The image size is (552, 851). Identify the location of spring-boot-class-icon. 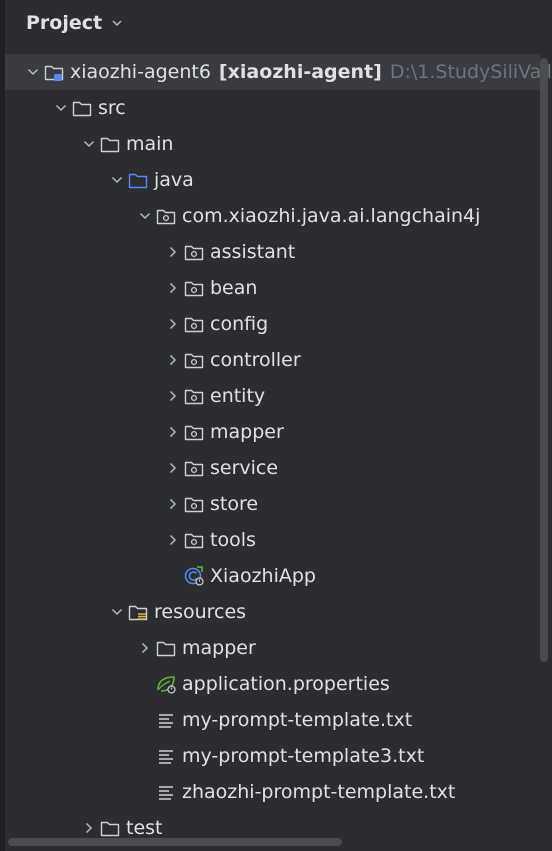
(194, 576).